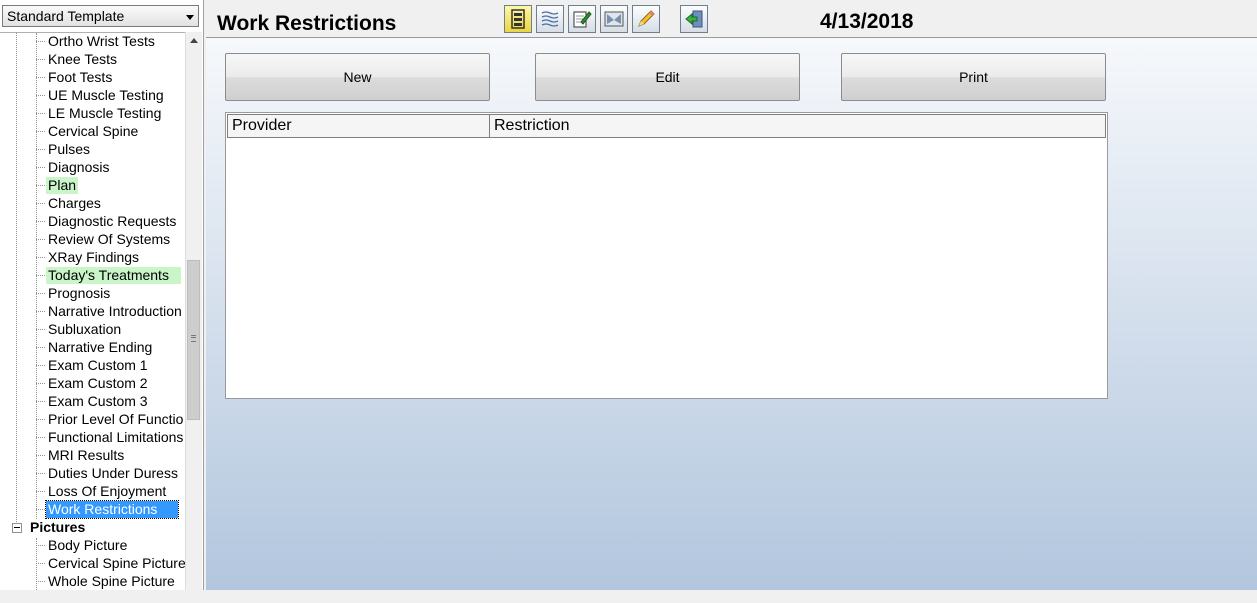 This screenshot has width=1257, height=603. I want to click on tree-item-loss-of-enjoyment: Loss Of Enjoyment, so click(101, 491).